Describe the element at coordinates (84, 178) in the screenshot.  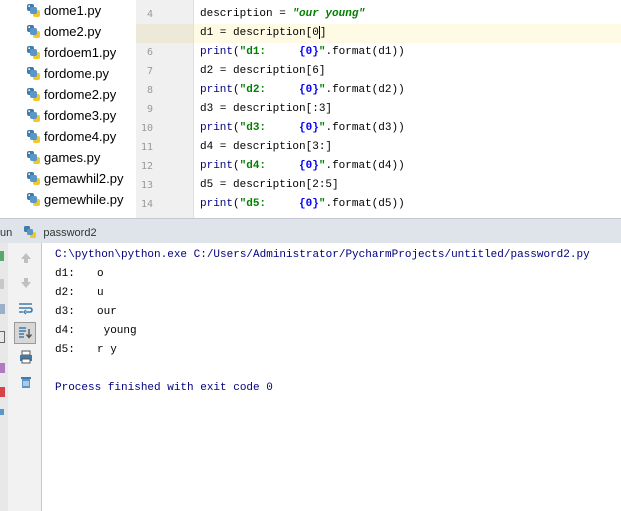
I see `file-name: gemawhil2.py` at that location.